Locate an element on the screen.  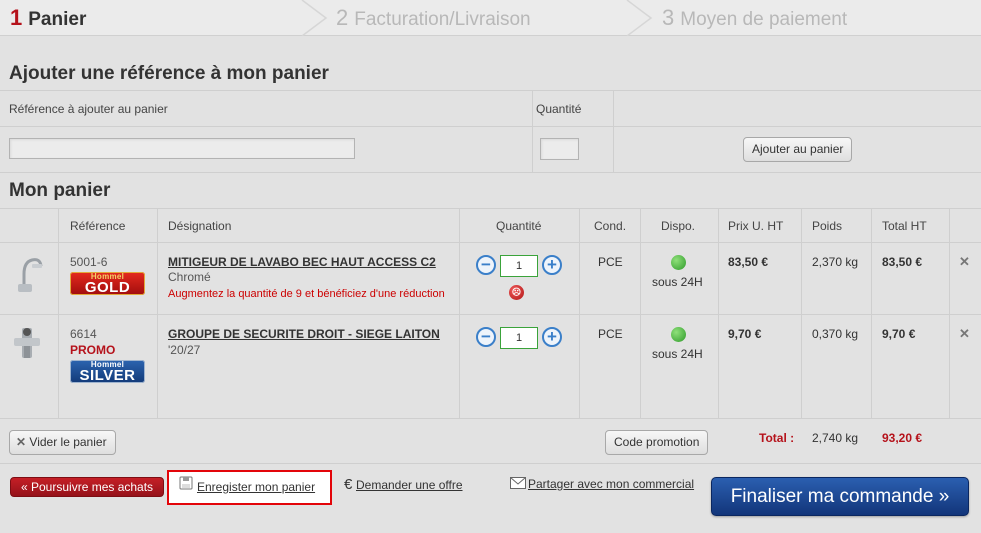
product-variant: '20/27 is located at coordinates (184, 350).